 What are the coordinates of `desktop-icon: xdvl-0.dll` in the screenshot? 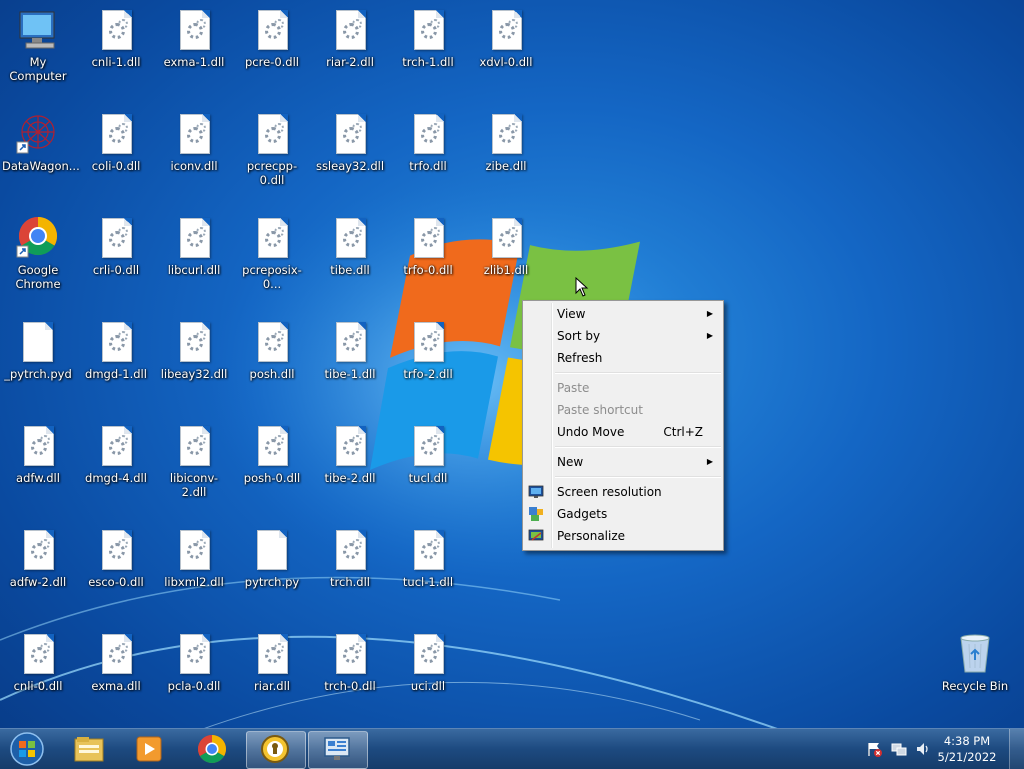 It's located at (506, 58).